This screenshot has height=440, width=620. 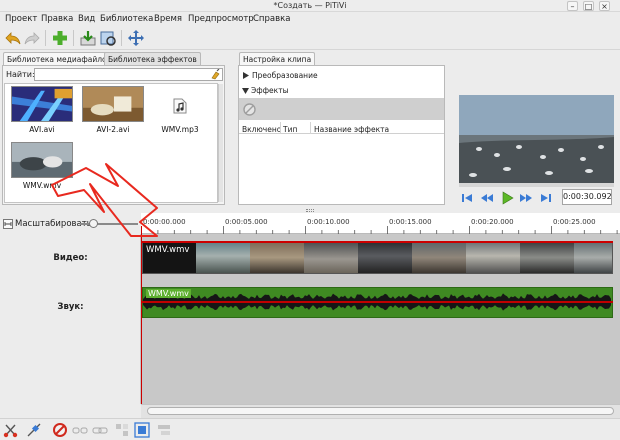 I want to click on tab-clip-settings: Настройка клипа, so click(x=277, y=59).